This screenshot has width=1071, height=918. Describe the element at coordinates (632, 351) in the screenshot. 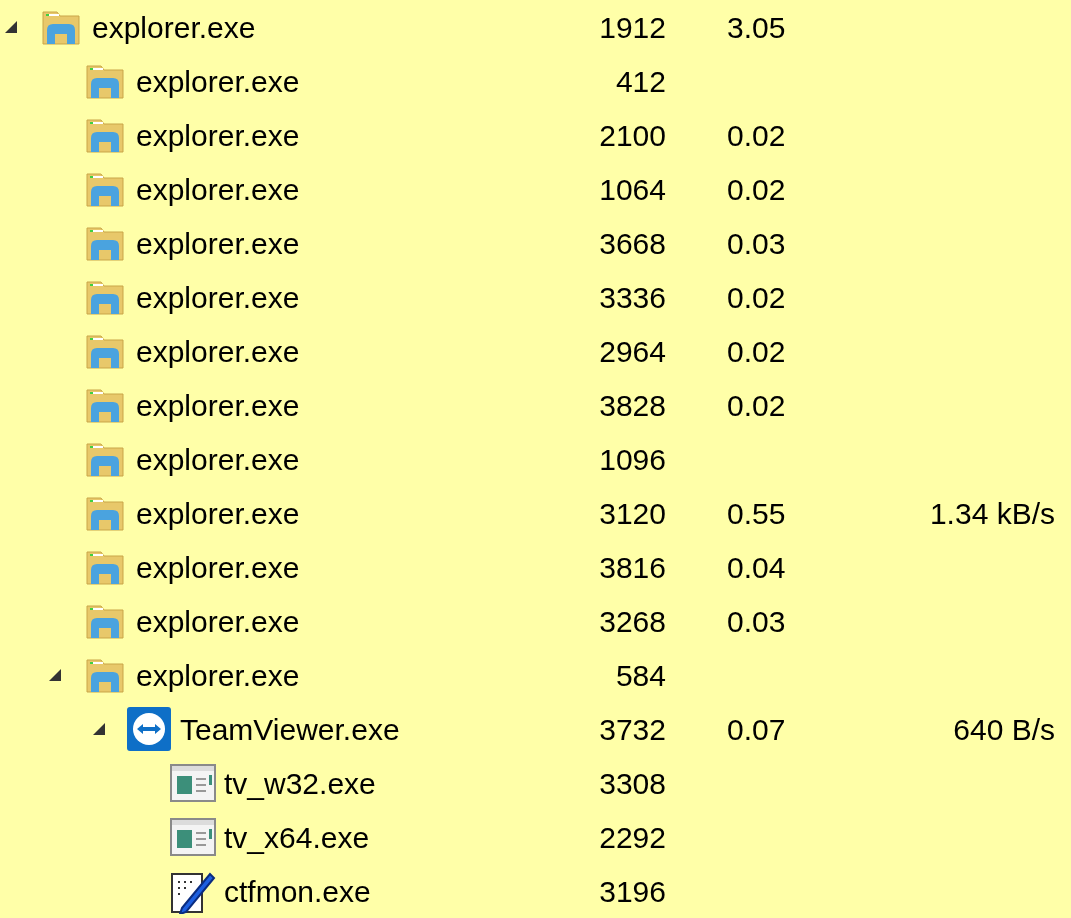

I see `pid-cell: 2964` at that location.